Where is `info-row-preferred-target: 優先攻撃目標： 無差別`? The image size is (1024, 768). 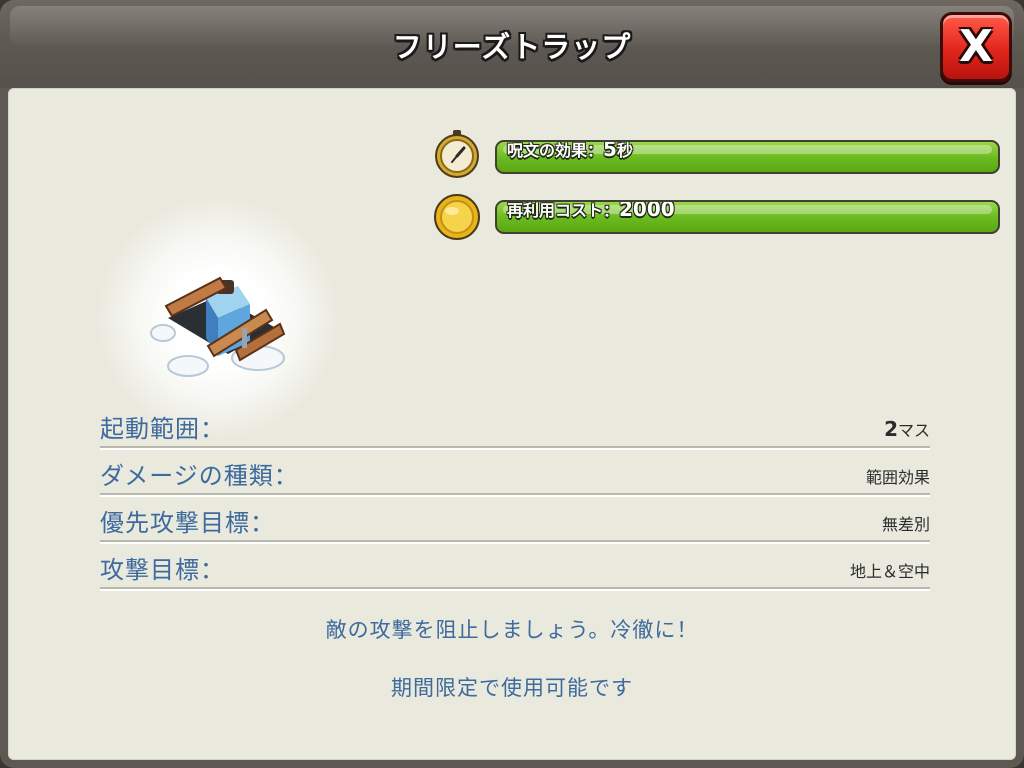
info-row-preferred-target: 優先攻撃目標： 無差別 is located at coordinates (515, 522).